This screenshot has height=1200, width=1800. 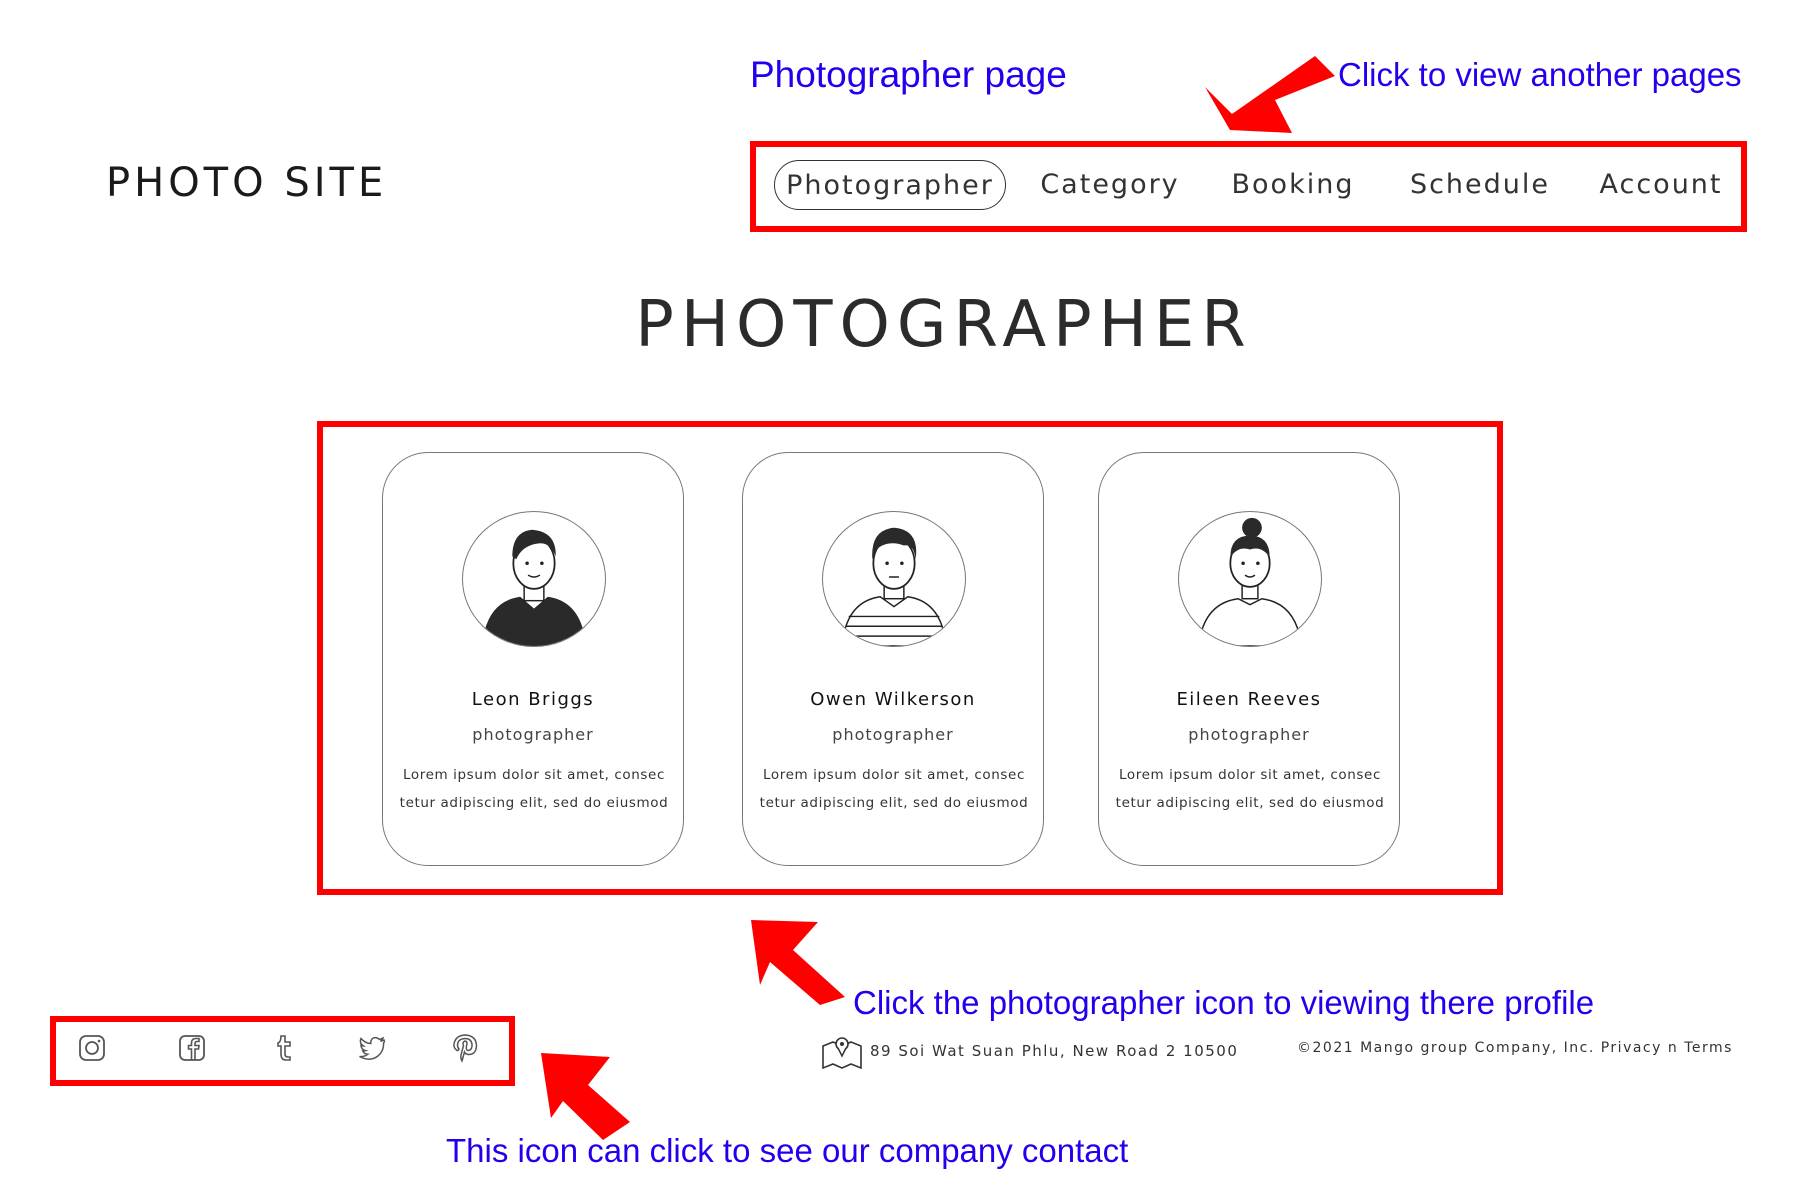 I want to click on site-logo: PHOTO SITE, so click(x=246, y=183).